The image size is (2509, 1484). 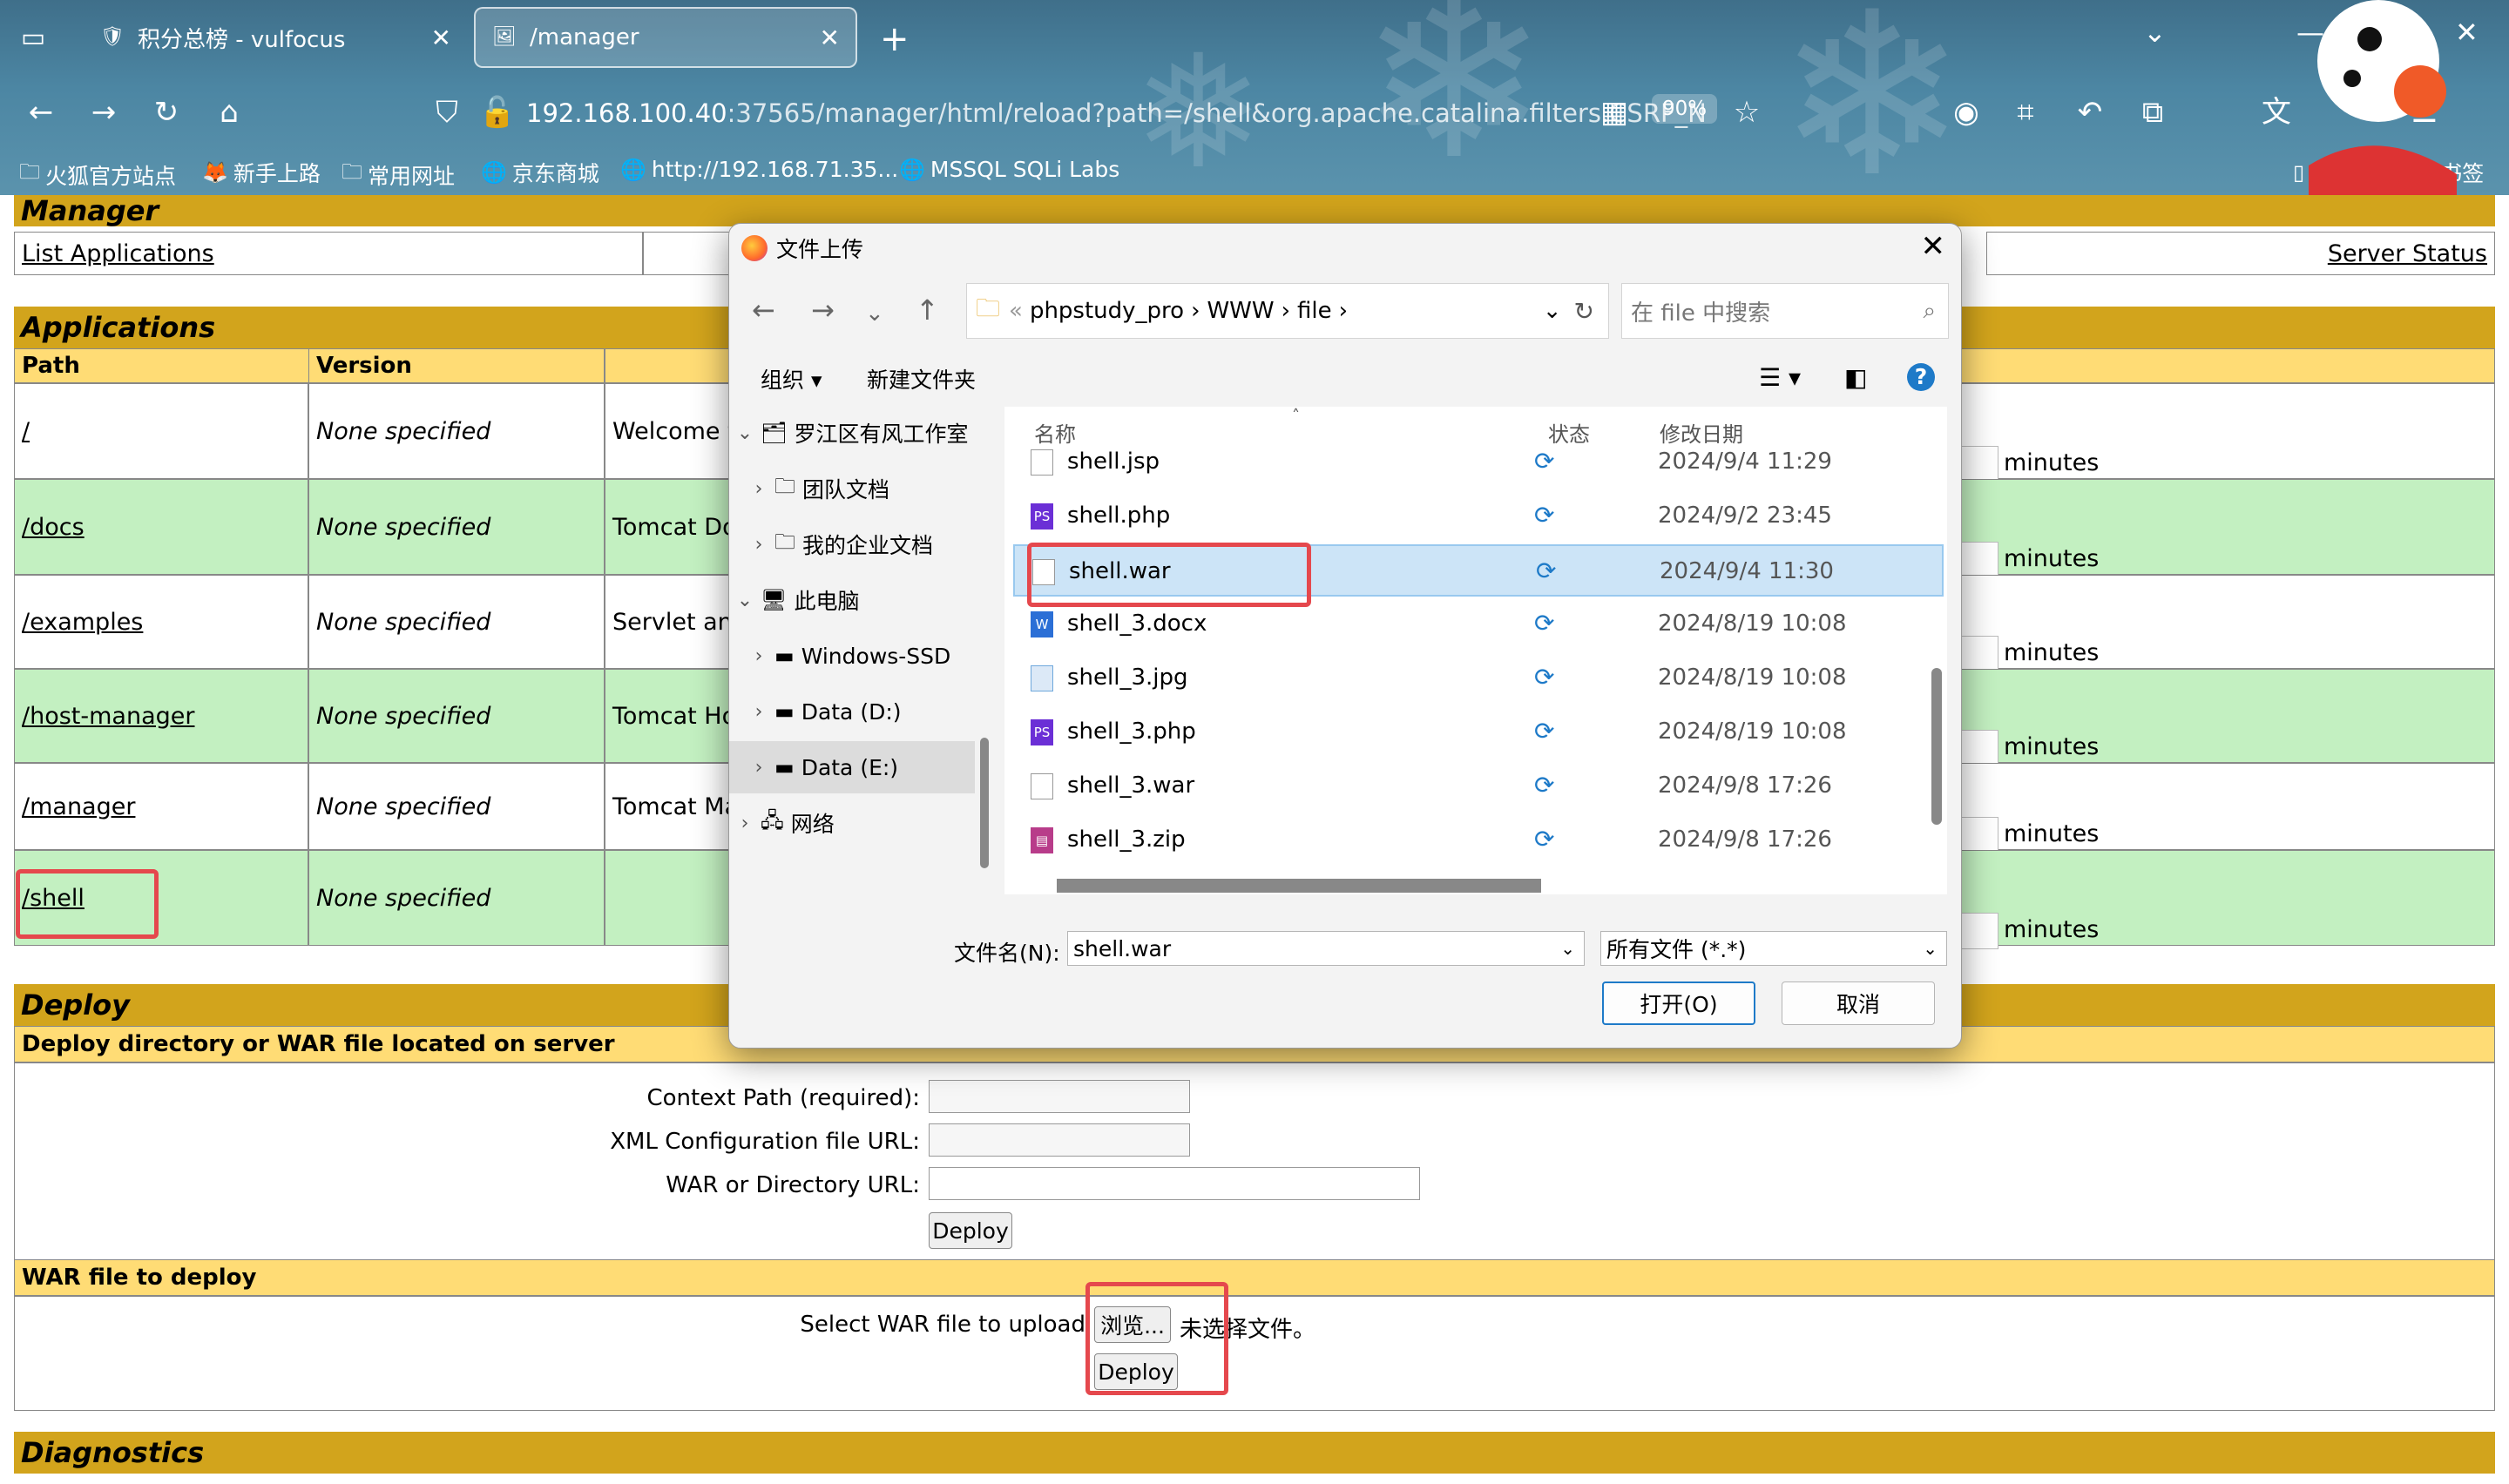 What do you see at coordinates (1478, 516) in the screenshot?
I see `file-row: PS shell.php ⟳ 2024/9/2 23:45` at bounding box center [1478, 516].